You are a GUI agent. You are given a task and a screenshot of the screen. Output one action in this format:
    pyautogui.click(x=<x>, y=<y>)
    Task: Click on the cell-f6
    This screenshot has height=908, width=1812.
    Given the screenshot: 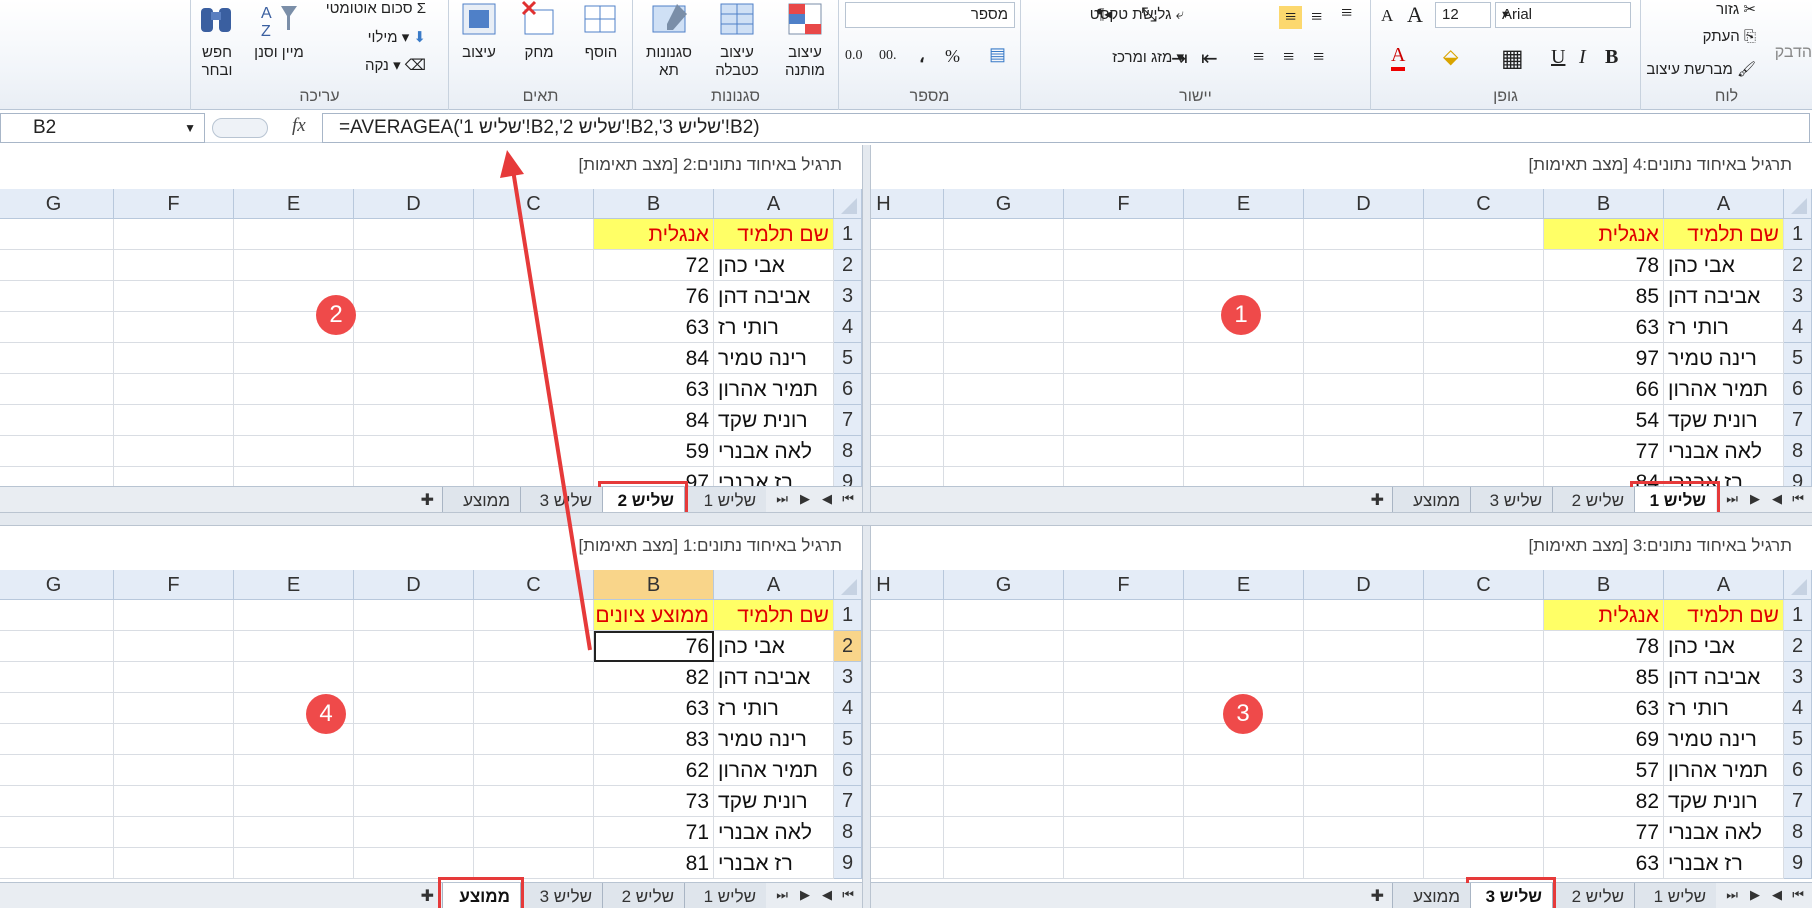 What is the action you would take?
    pyautogui.click(x=1124, y=389)
    